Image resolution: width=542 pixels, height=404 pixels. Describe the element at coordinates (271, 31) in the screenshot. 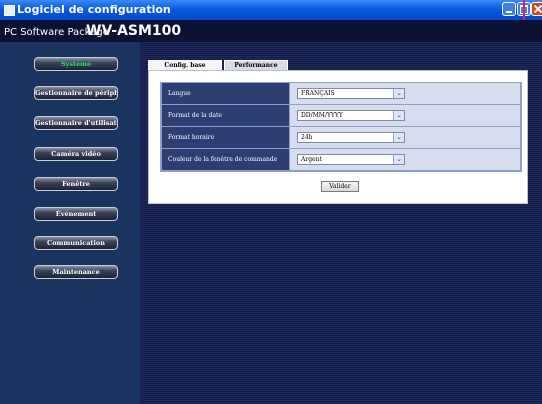

I see `app-header: PC Software Package WV-ASM100` at that location.